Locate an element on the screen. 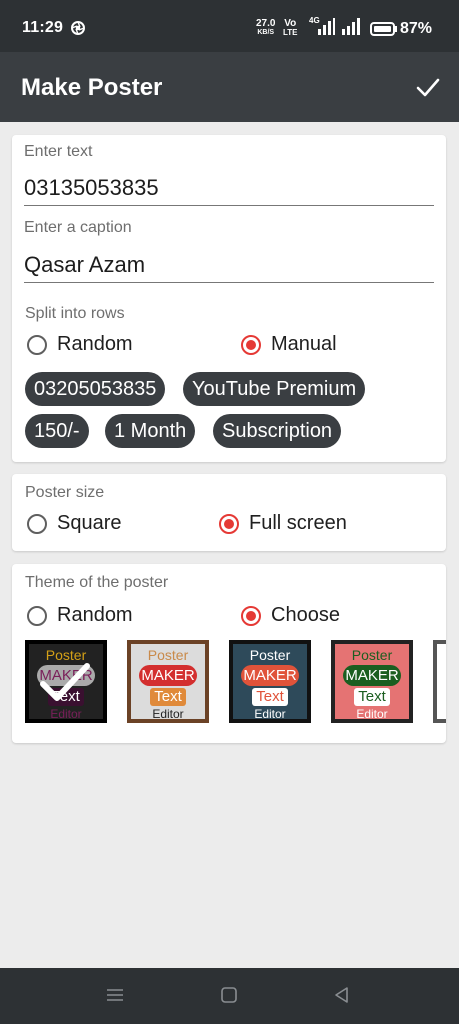 The width and height of the screenshot is (459, 1024). signal-icon is located at coordinates (351, 26).